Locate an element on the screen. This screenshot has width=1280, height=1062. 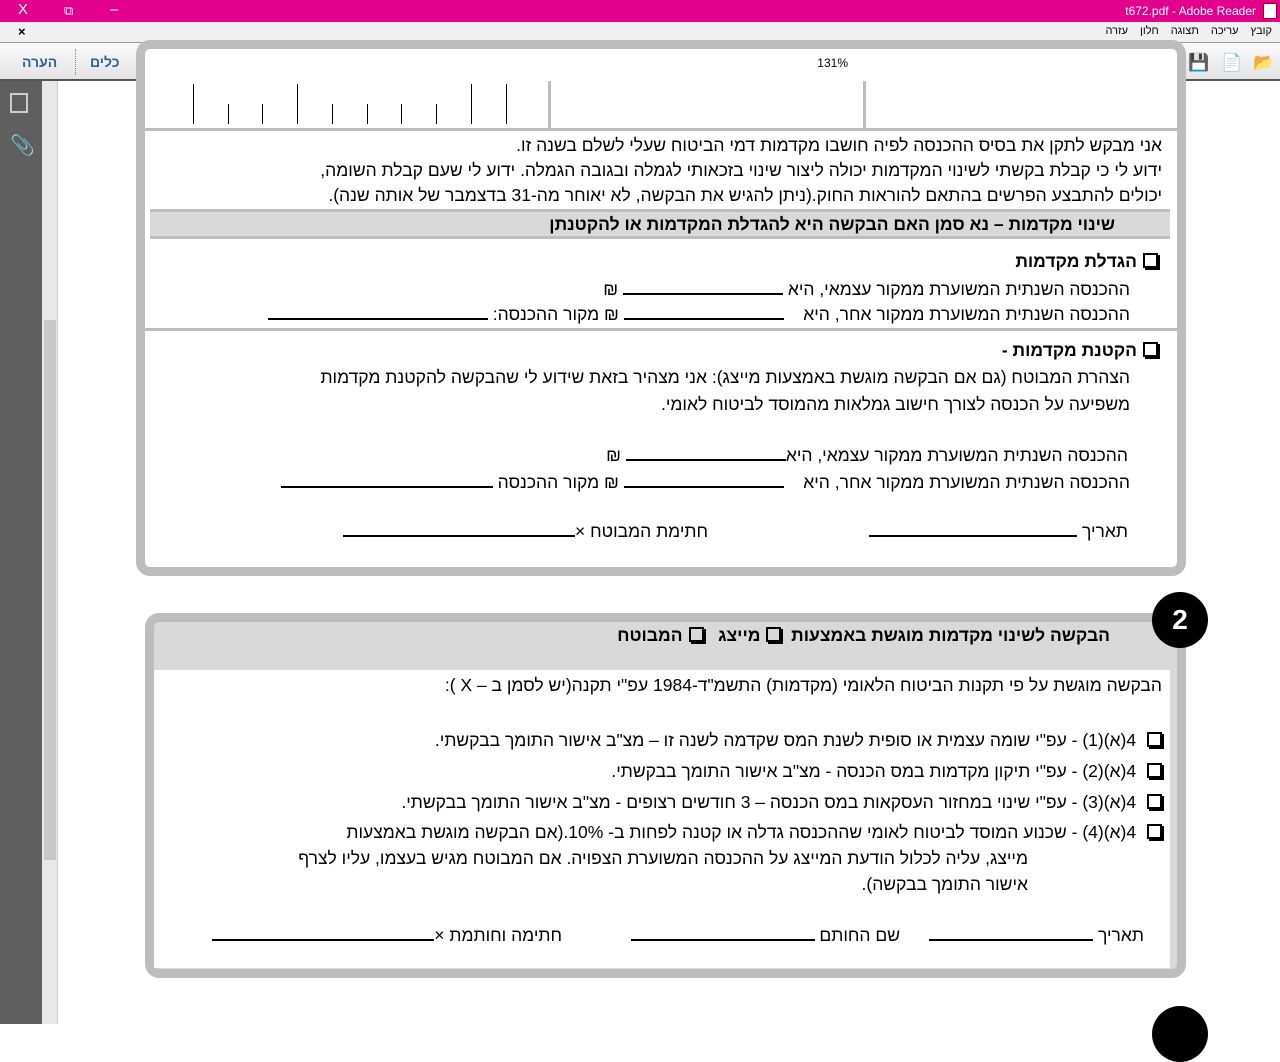
section-number-badge: 2 is located at coordinates (1180, 620).